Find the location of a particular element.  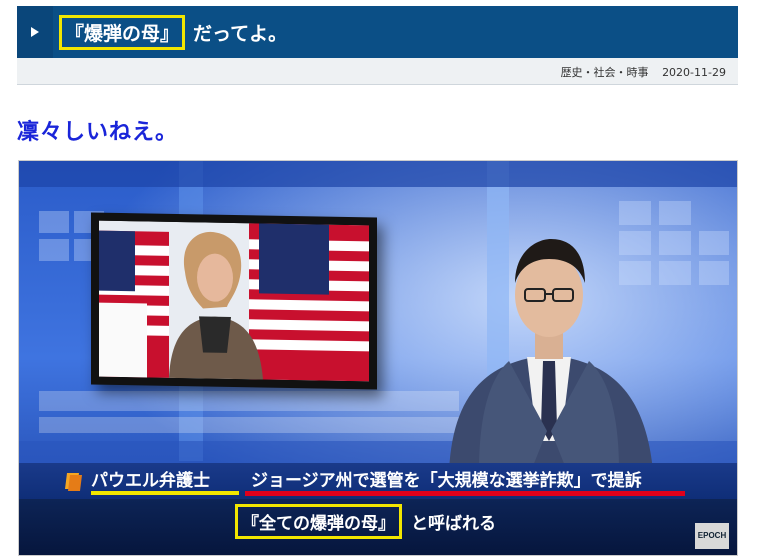

name-underline is located at coordinates (165, 493).